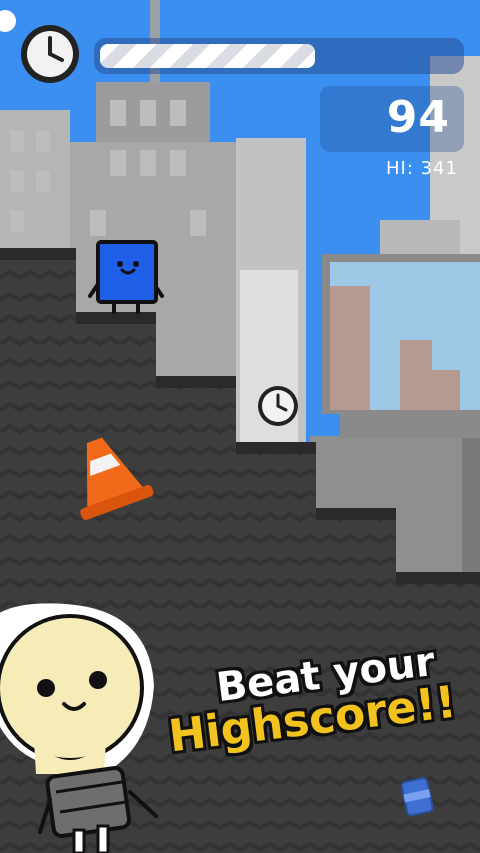 The height and width of the screenshot is (853, 480). I want to click on billboard, so click(401, 346).